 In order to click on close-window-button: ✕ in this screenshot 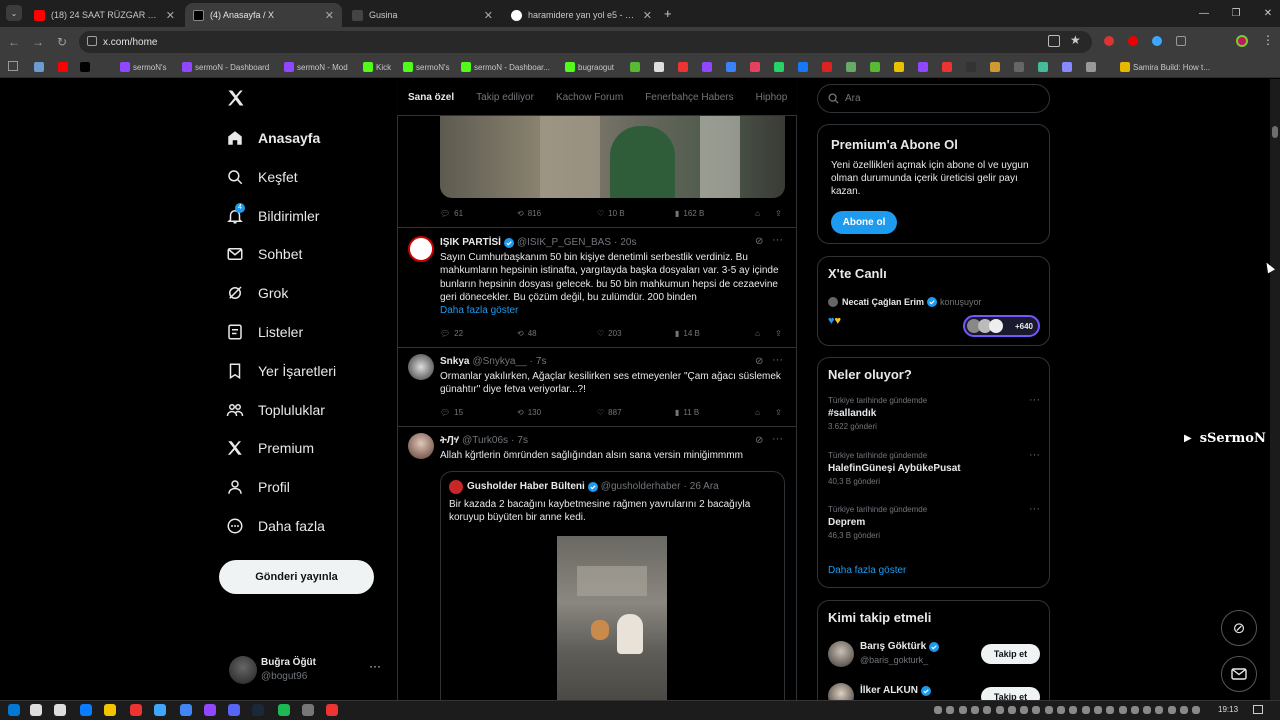, I will do `click(1266, 13)`.